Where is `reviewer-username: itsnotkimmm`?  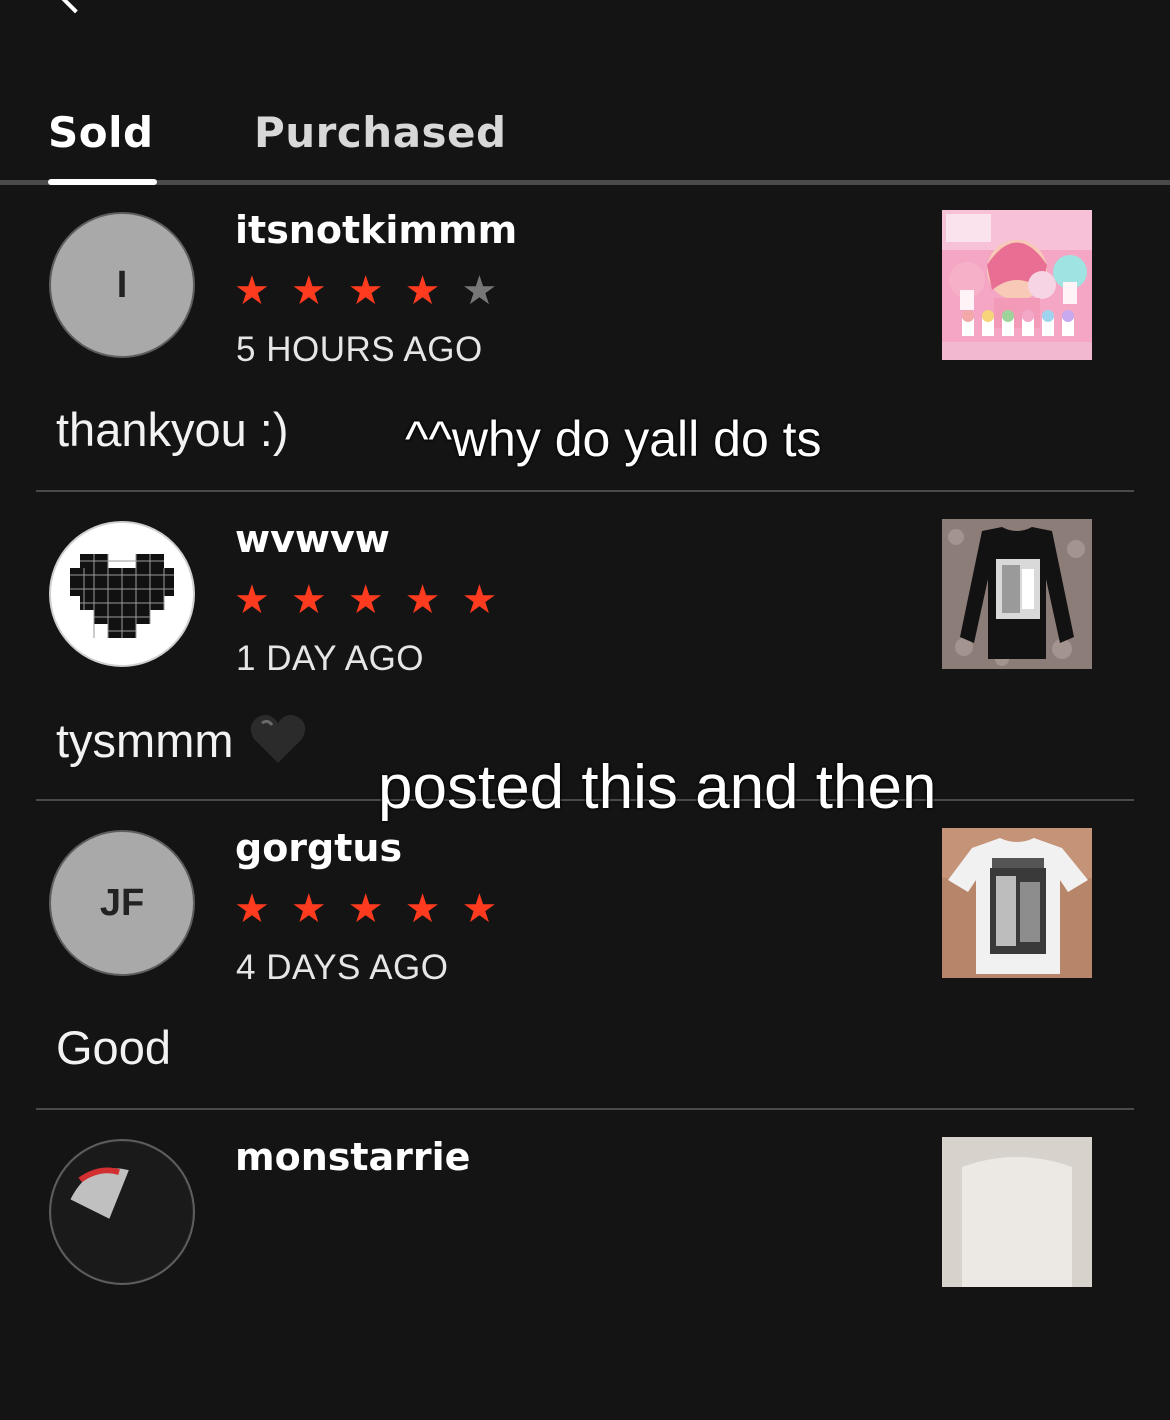
reviewer-username: itsnotkimmm is located at coordinates (376, 230).